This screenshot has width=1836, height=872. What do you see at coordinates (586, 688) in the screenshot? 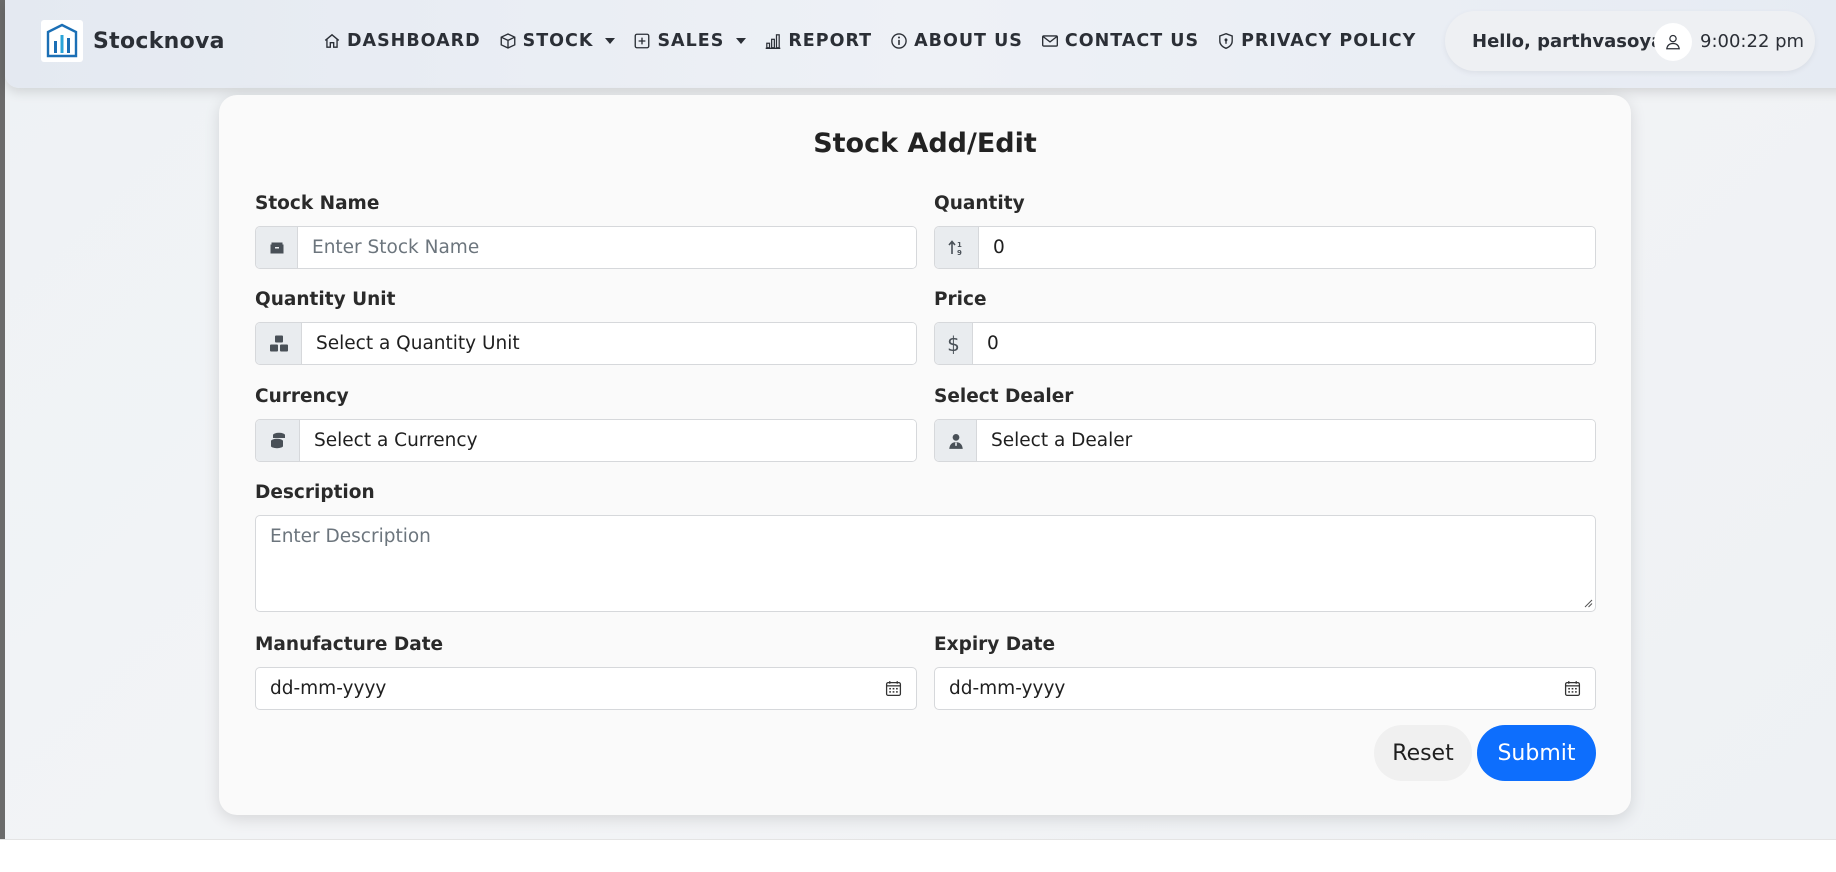
I see `manufacture-date-input: dd-mm-yyyy` at bounding box center [586, 688].